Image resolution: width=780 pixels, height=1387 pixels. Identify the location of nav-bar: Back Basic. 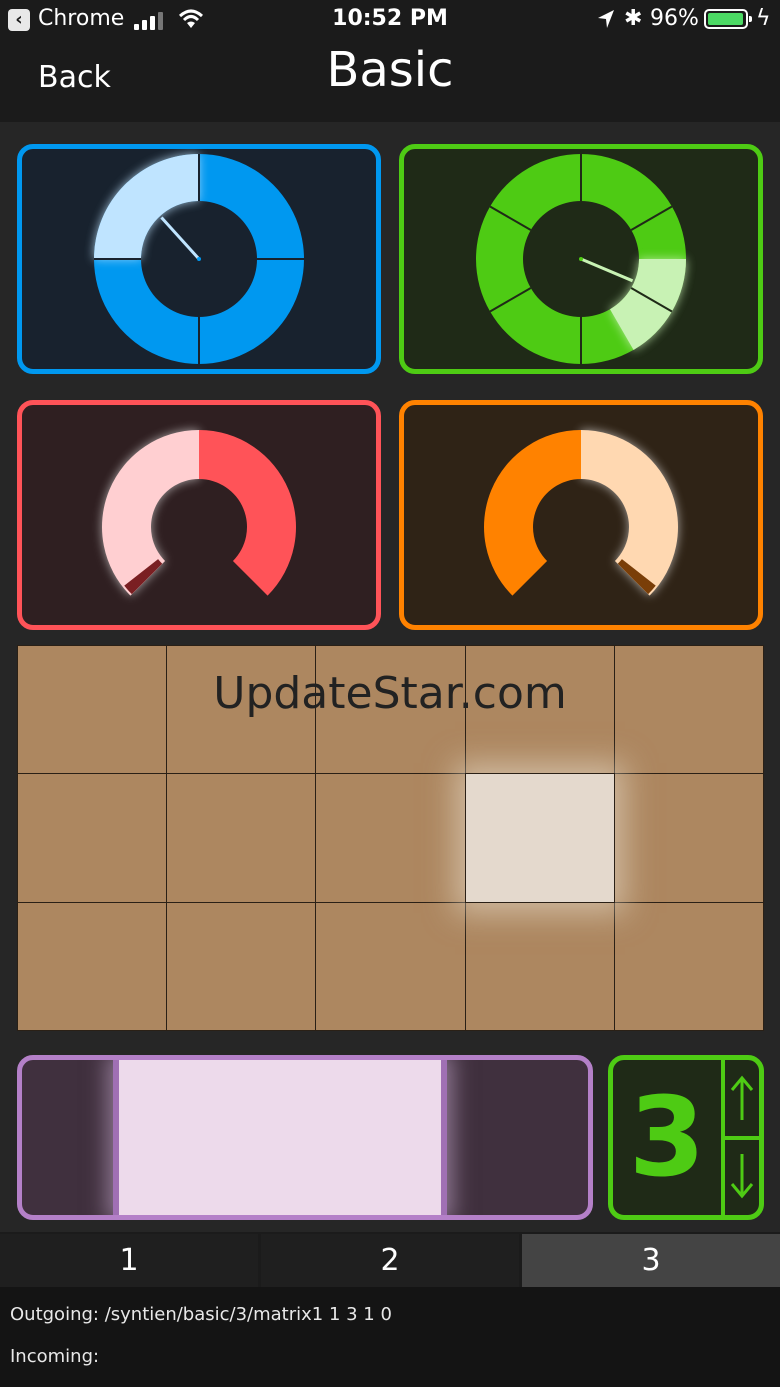
(390, 81).